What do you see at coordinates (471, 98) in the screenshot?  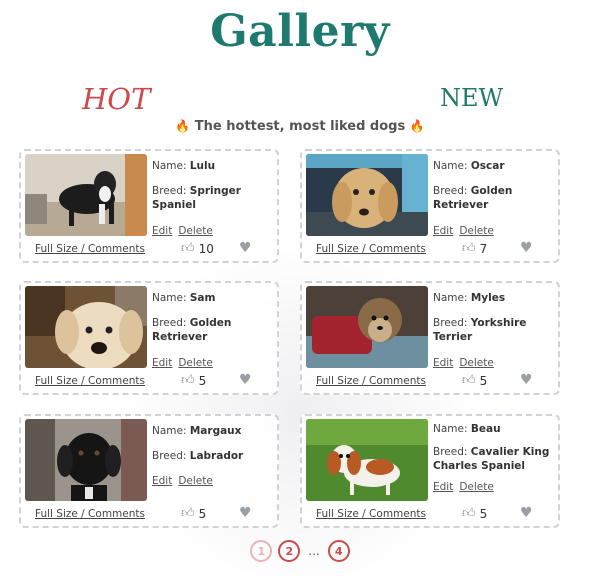 I see `tab-new: NEW` at bounding box center [471, 98].